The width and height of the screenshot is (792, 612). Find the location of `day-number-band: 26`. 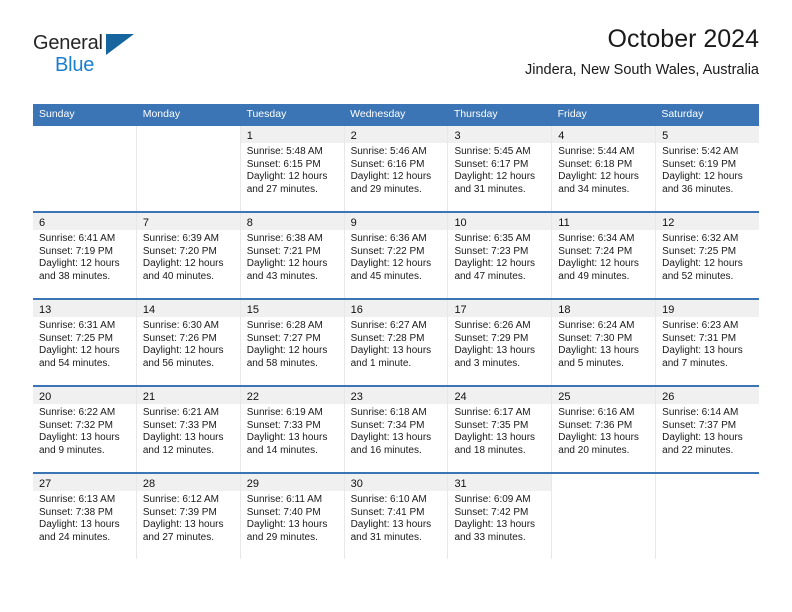

day-number-band: 26 is located at coordinates (708, 395).